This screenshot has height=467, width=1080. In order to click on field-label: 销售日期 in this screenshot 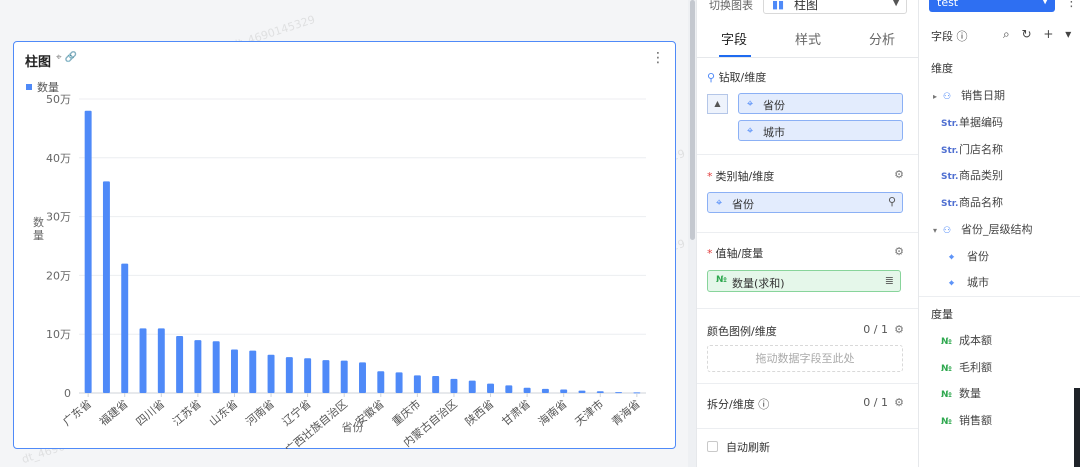, I will do `click(983, 95)`.